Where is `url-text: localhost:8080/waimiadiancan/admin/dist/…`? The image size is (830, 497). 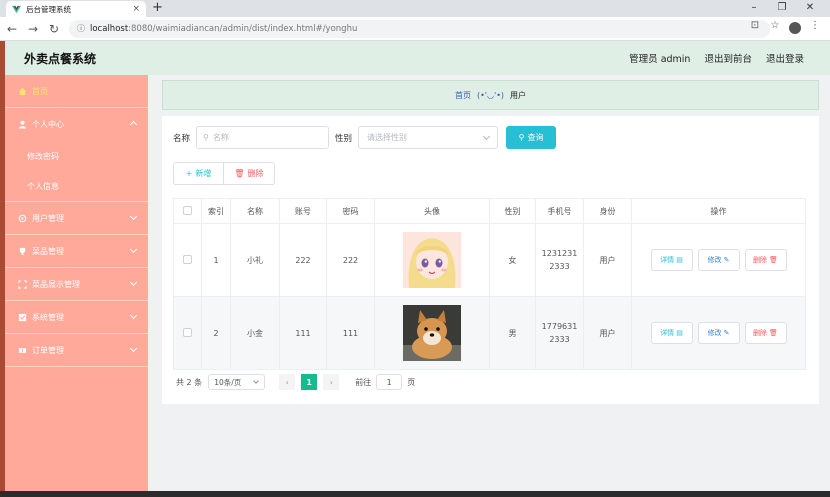 url-text: localhost:8080/waimiadiancan/admin/dist/… is located at coordinates (223, 29).